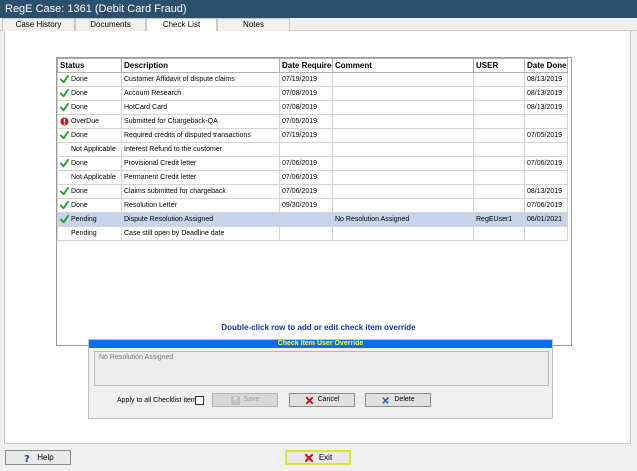  Describe the element at coordinates (309, 400) in the screenshot. I see `cancel-x-icon` at that location.